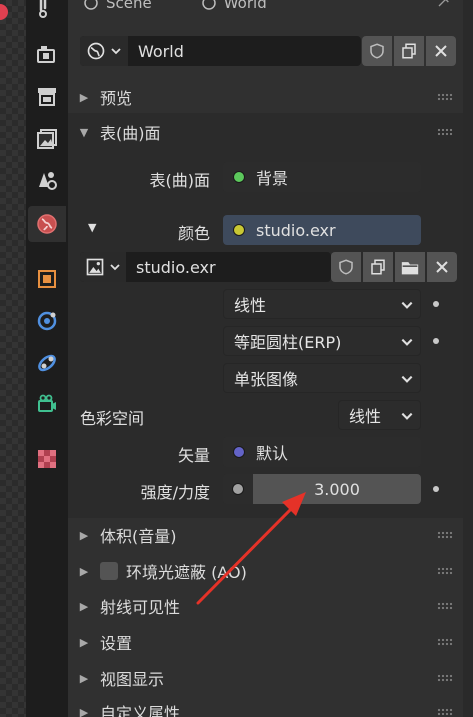 The width and height of the screenshot is (473, 717). What do you see at coordinates (238, 489) in the screenshot?
I see `socket-link-button` at bounding box center [238, 489].